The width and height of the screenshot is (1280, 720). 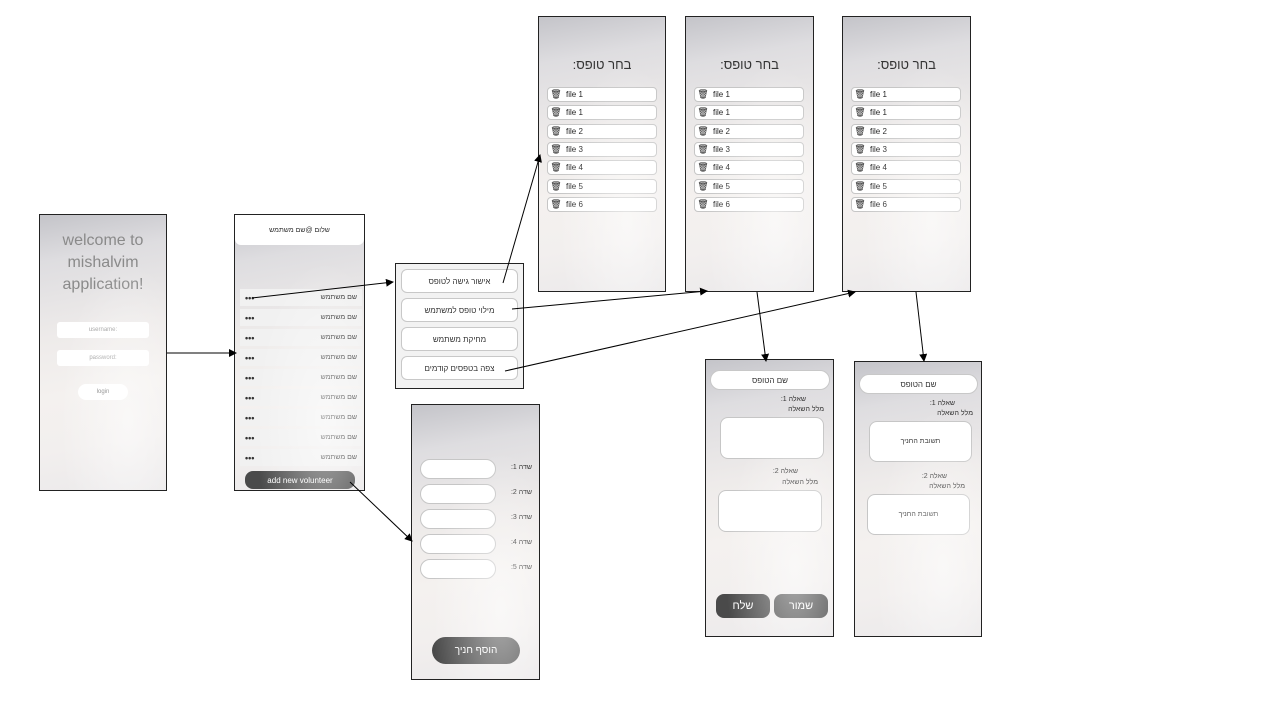 What do you see at coordinates (459, 281) in the screenshot?
I see `menu-item: אישור גישה לטופס` at bounding box center [459, 281].